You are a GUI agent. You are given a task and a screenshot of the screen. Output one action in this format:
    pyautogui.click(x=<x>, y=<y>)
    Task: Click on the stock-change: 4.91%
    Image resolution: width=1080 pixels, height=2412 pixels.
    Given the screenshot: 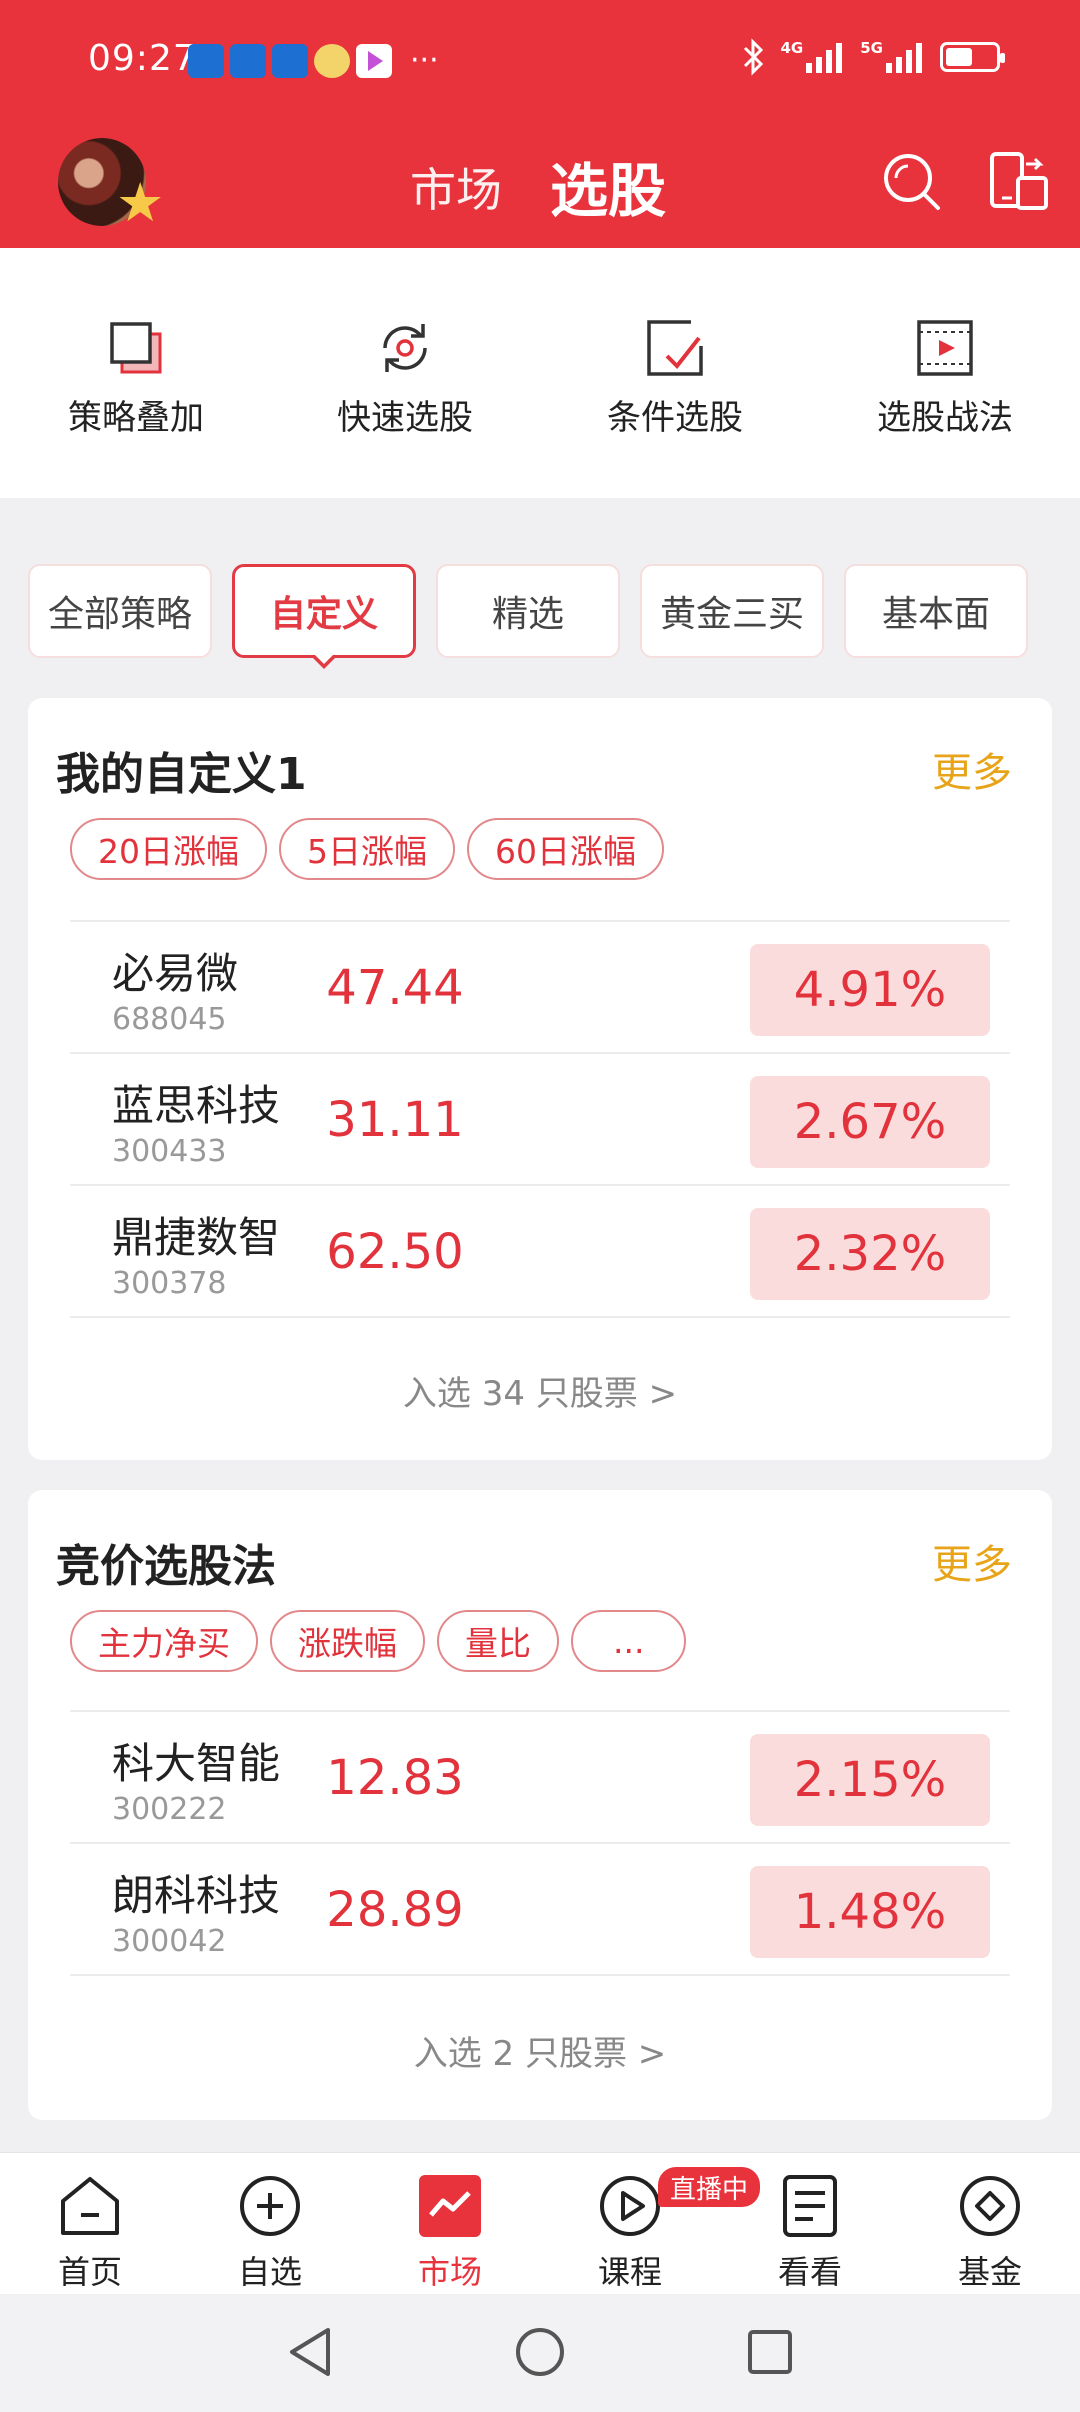 What is the action you would take?
    pyautogui.click(x=870, y=990)
    